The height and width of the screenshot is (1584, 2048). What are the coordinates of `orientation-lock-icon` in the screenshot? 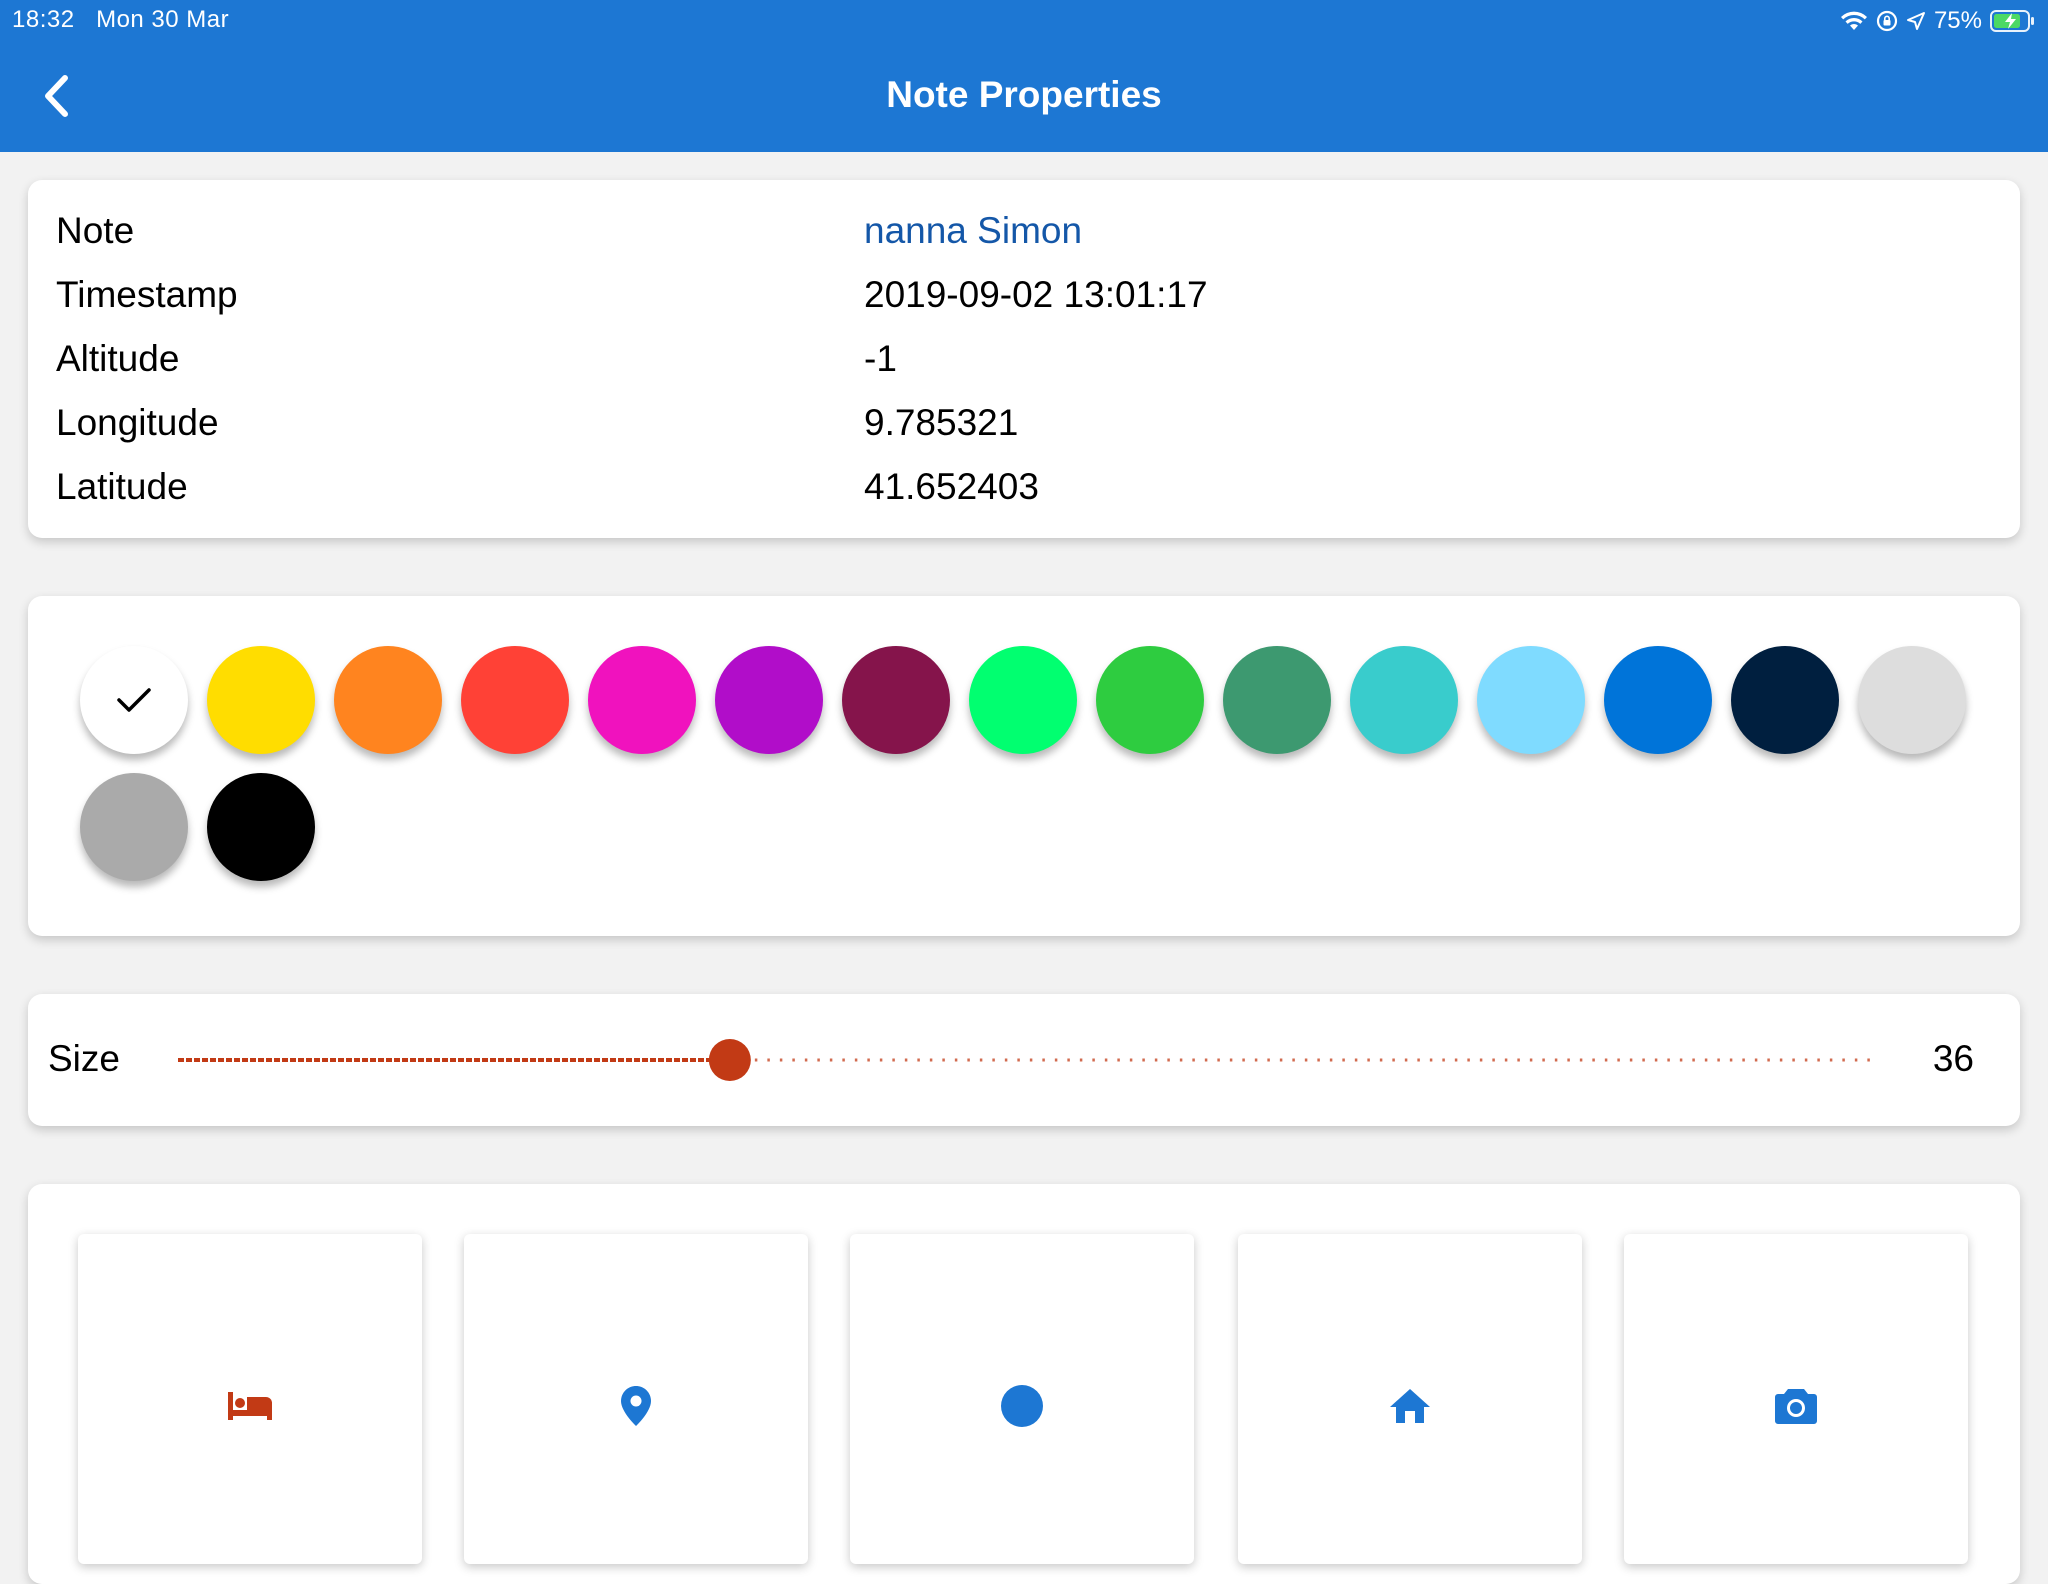 It's located at (1887, 21).